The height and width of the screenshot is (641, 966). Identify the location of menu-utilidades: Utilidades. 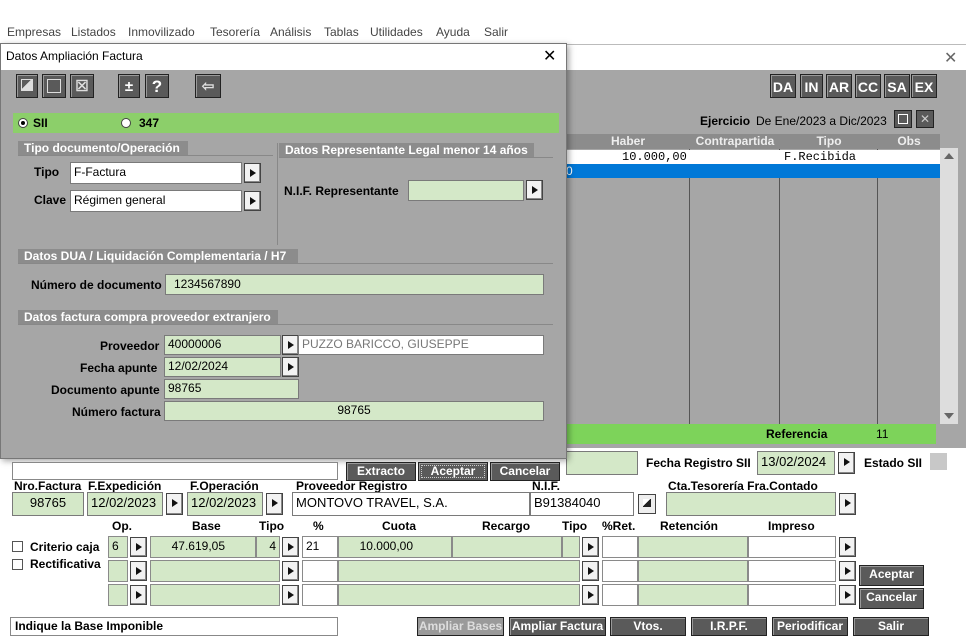
(396, 32).